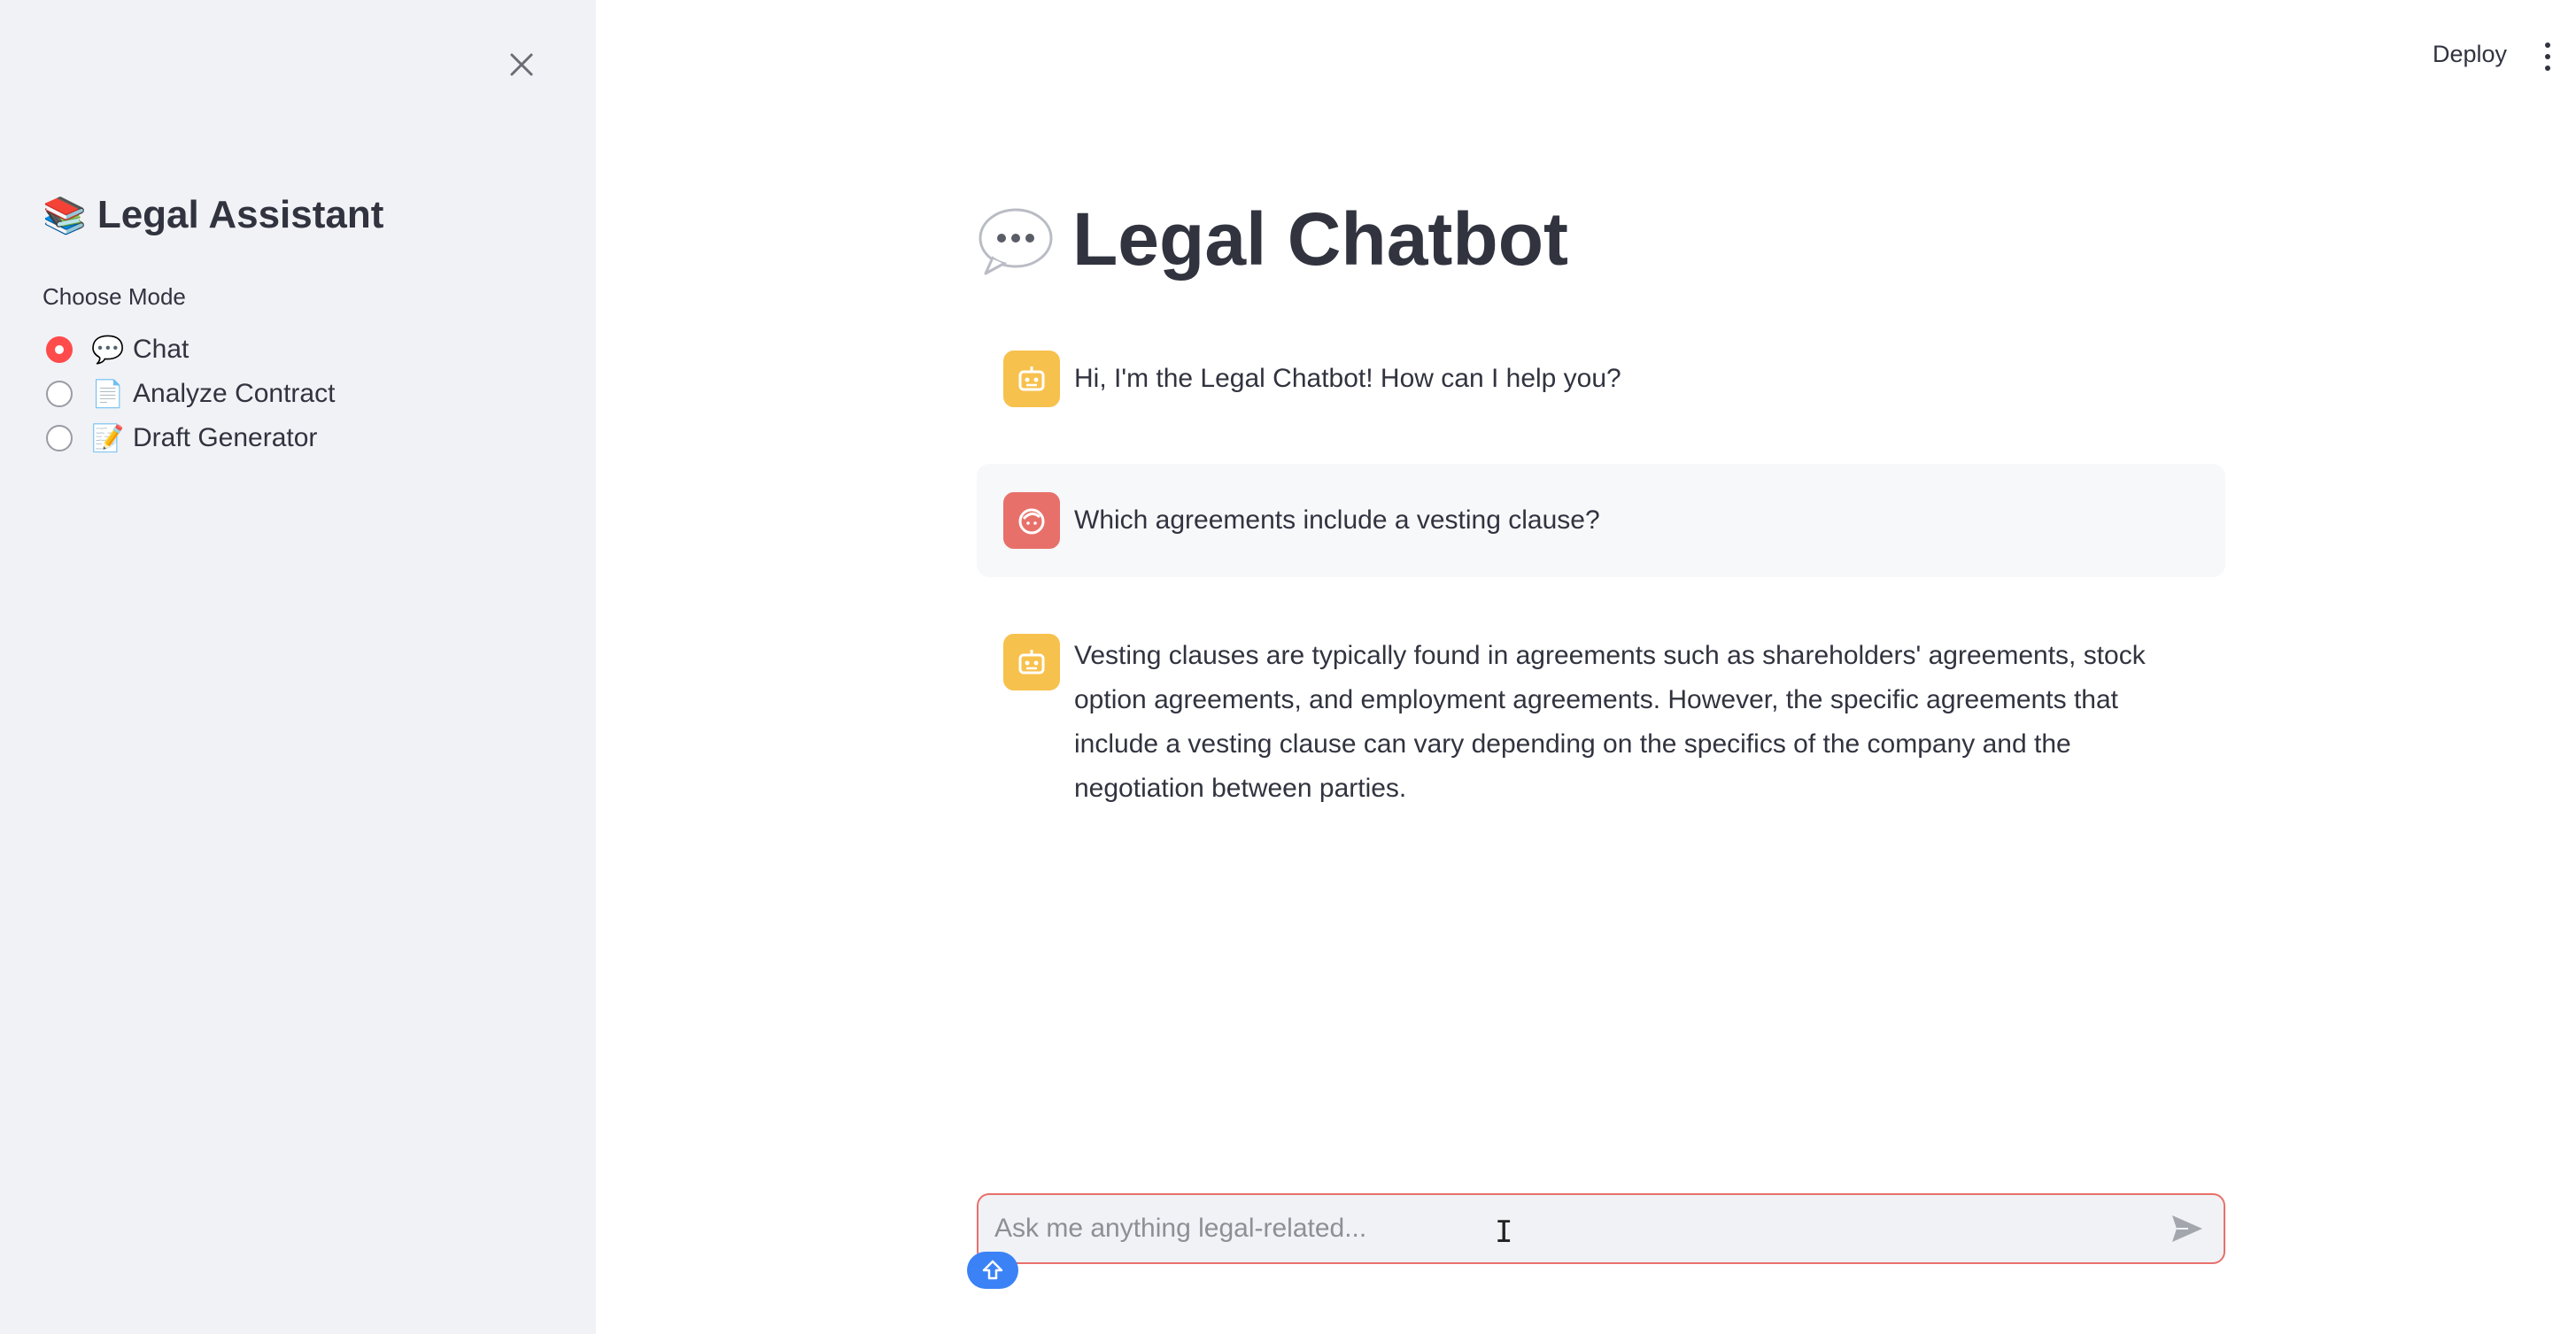 This screenshot has width=2576, height=1334. I want to click on books-icon: 📚, so click(65, 215).